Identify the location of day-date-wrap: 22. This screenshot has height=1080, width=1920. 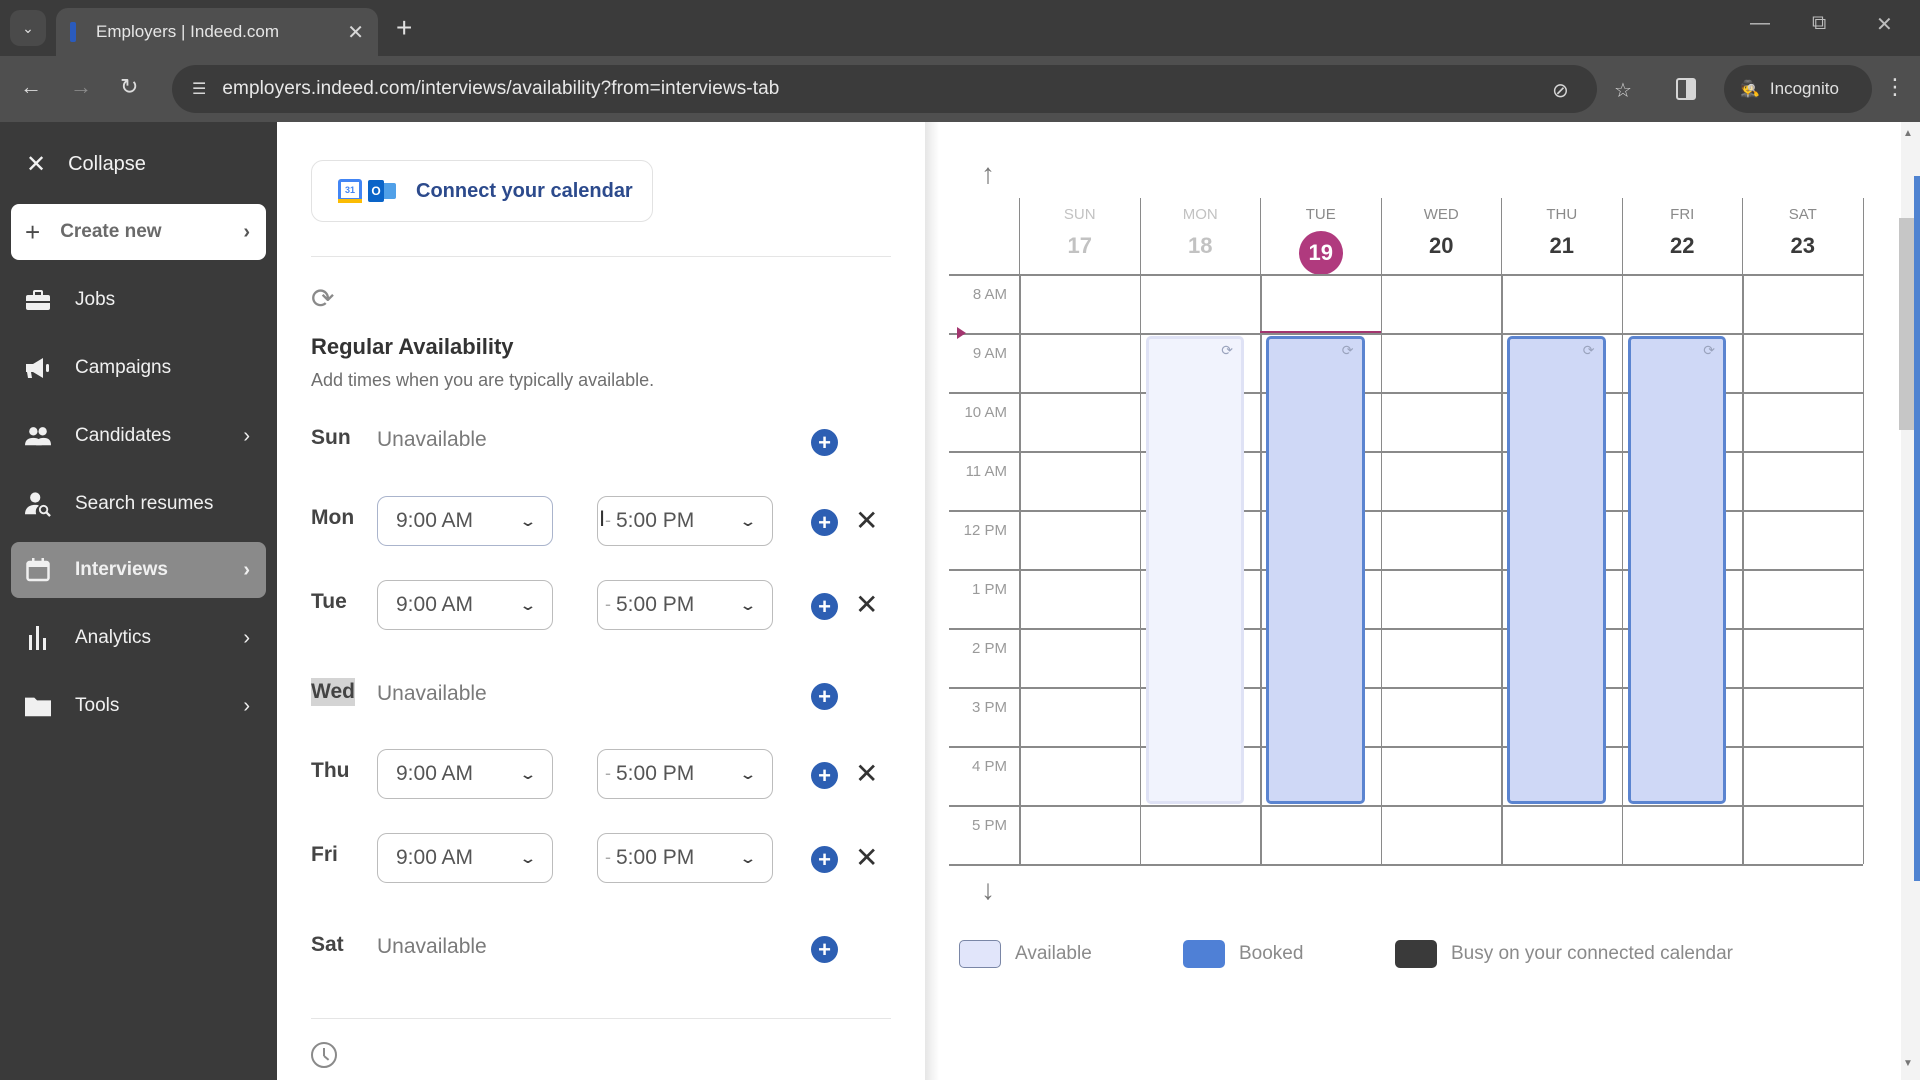
(1683, 246).